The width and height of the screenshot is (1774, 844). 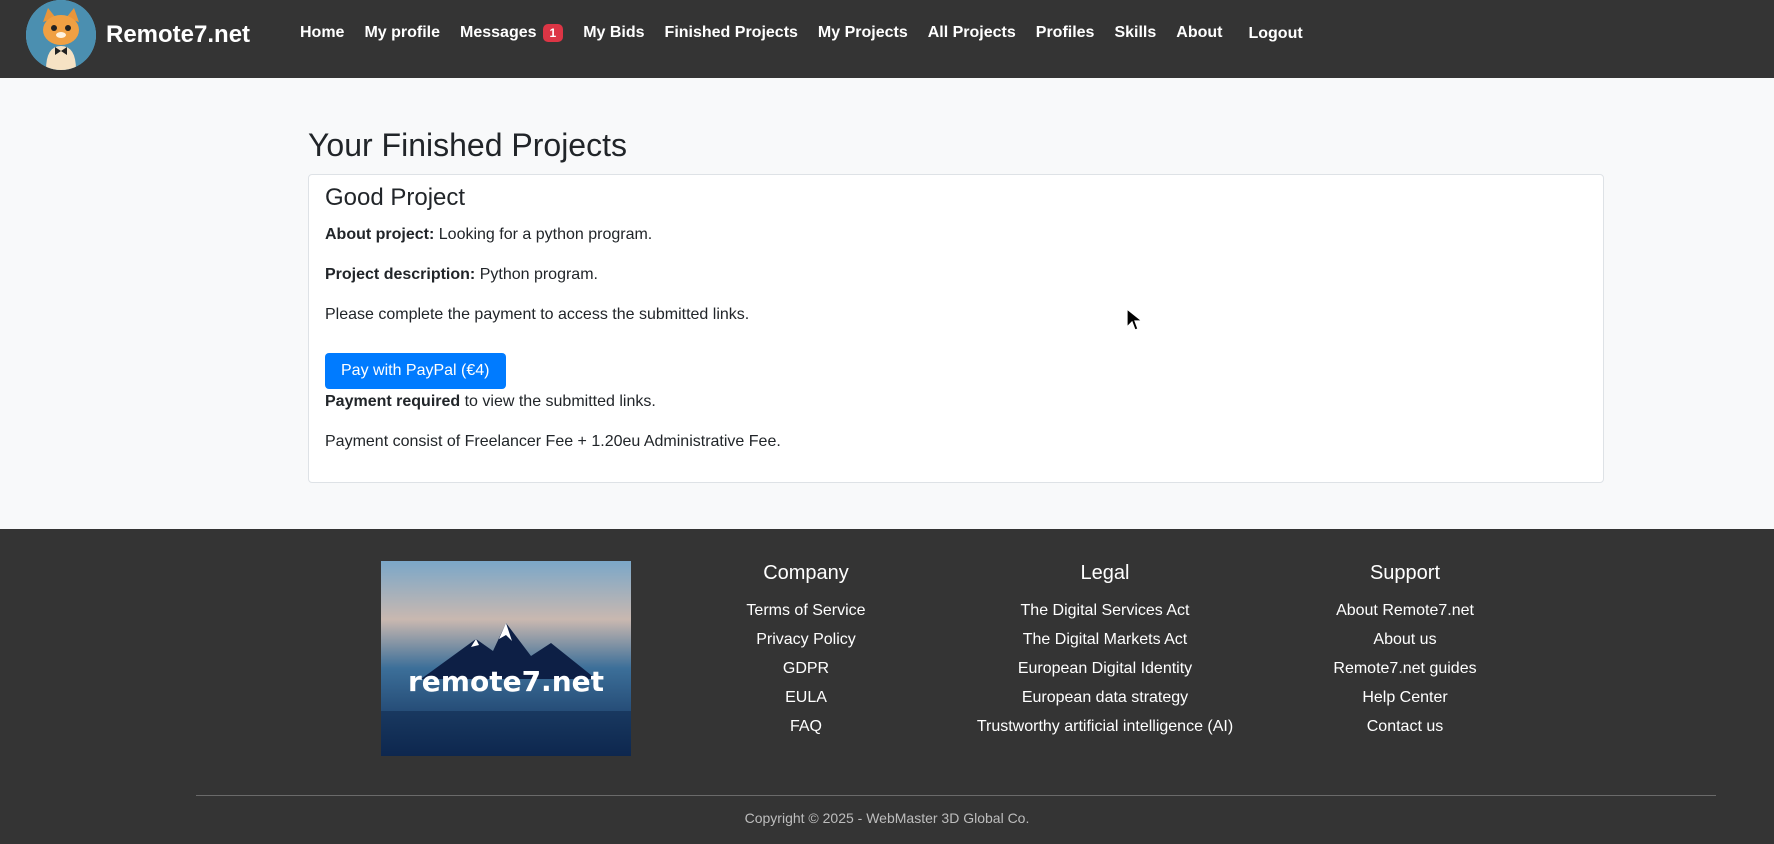 I want to click on footer-divider, so click(x=956, y=795).